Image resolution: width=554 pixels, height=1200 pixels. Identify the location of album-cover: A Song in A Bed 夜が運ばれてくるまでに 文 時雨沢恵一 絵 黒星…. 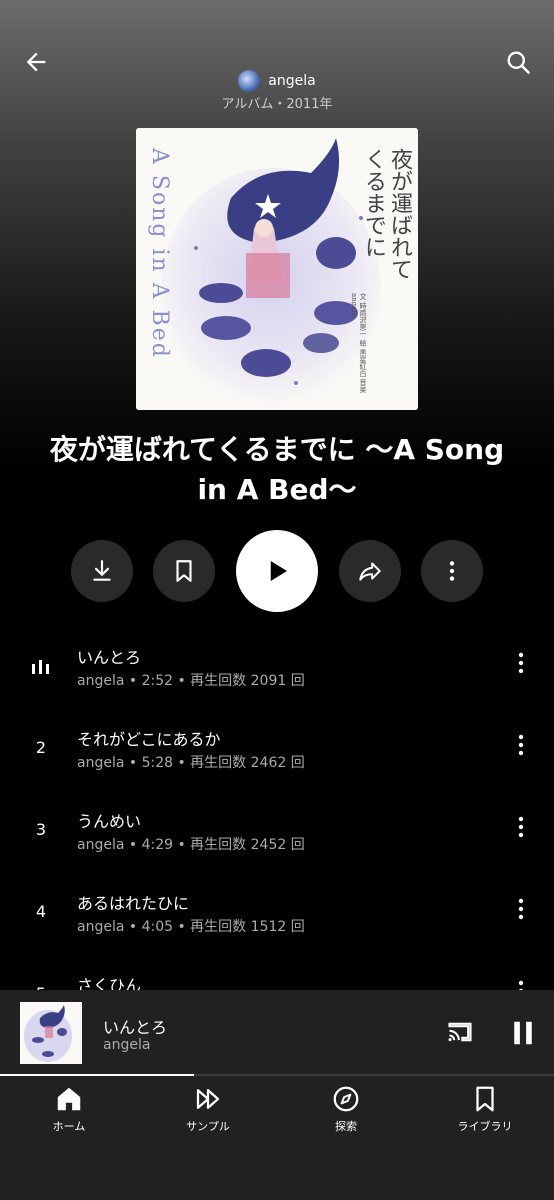
(277, 269).